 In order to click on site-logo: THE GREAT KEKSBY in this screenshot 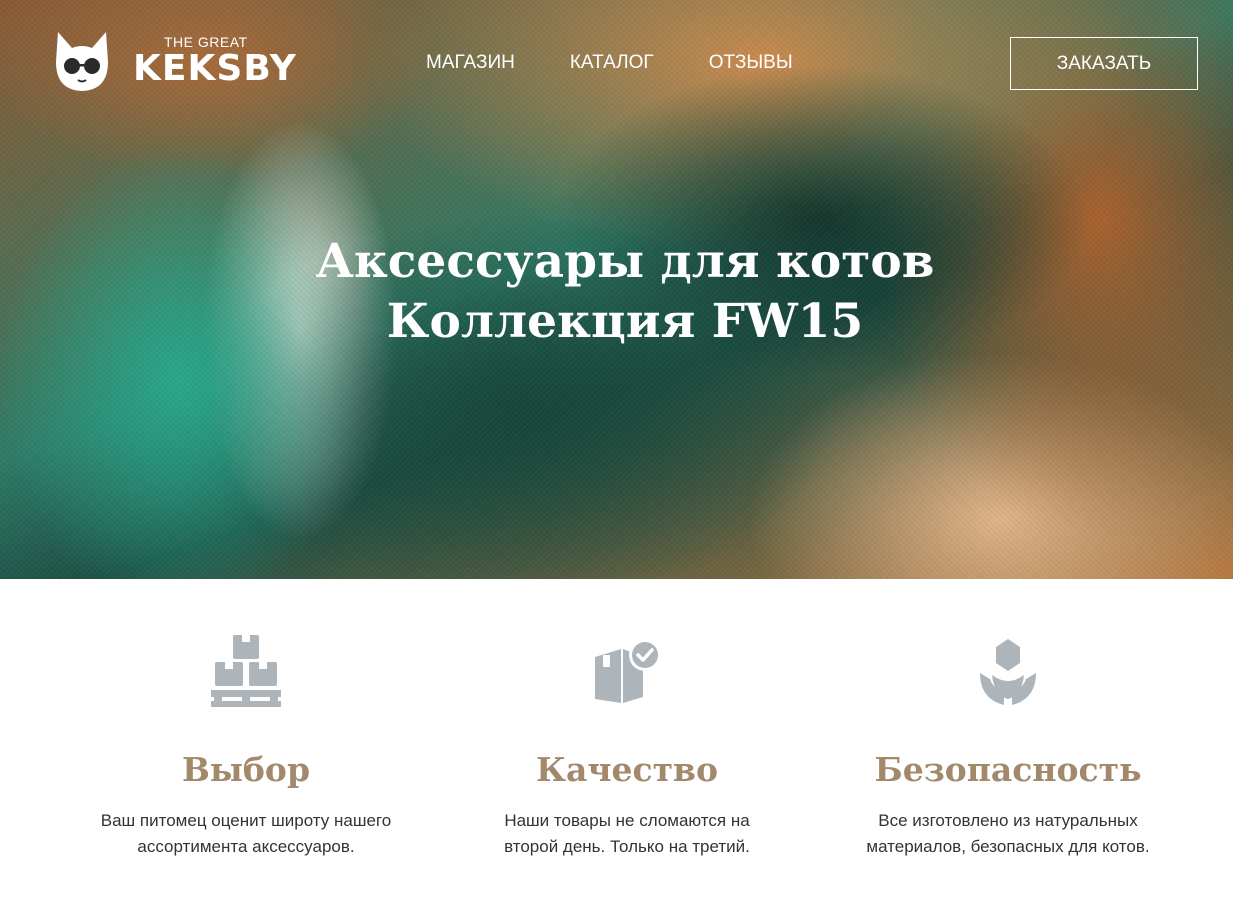, I will do `click(174, 63)`.